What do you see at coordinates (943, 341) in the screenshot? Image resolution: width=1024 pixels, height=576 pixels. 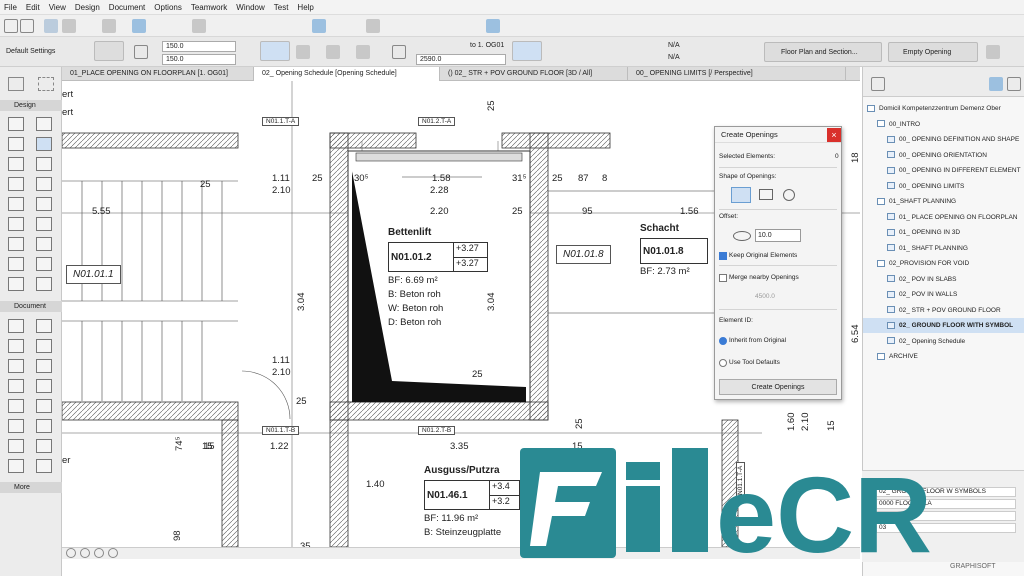 I see `navigator-item: 02_ Opening Schedule` at bounding box center [943, 341].